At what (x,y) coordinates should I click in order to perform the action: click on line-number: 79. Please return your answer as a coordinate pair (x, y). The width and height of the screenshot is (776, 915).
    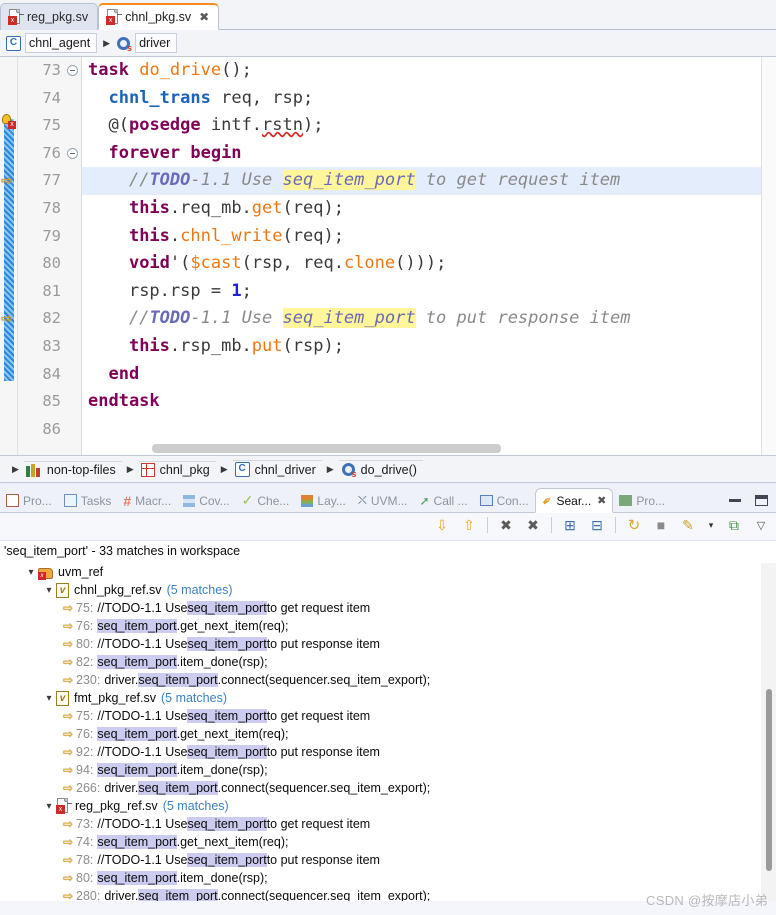
    Looking at the image, I should click on (51, 235).